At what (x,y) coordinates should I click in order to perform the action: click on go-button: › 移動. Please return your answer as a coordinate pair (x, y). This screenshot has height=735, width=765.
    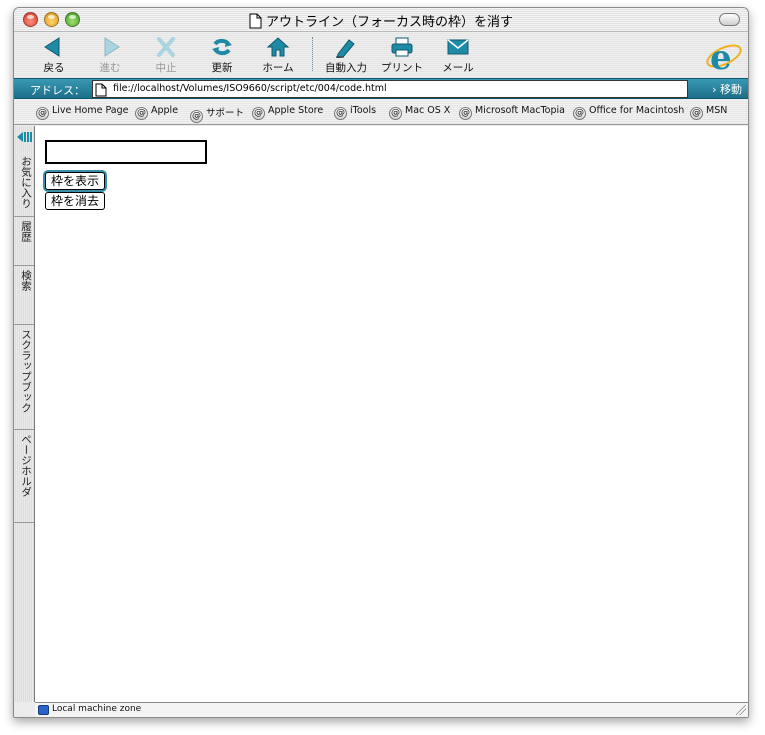
    Looking at the image, I should click on (727, 89).